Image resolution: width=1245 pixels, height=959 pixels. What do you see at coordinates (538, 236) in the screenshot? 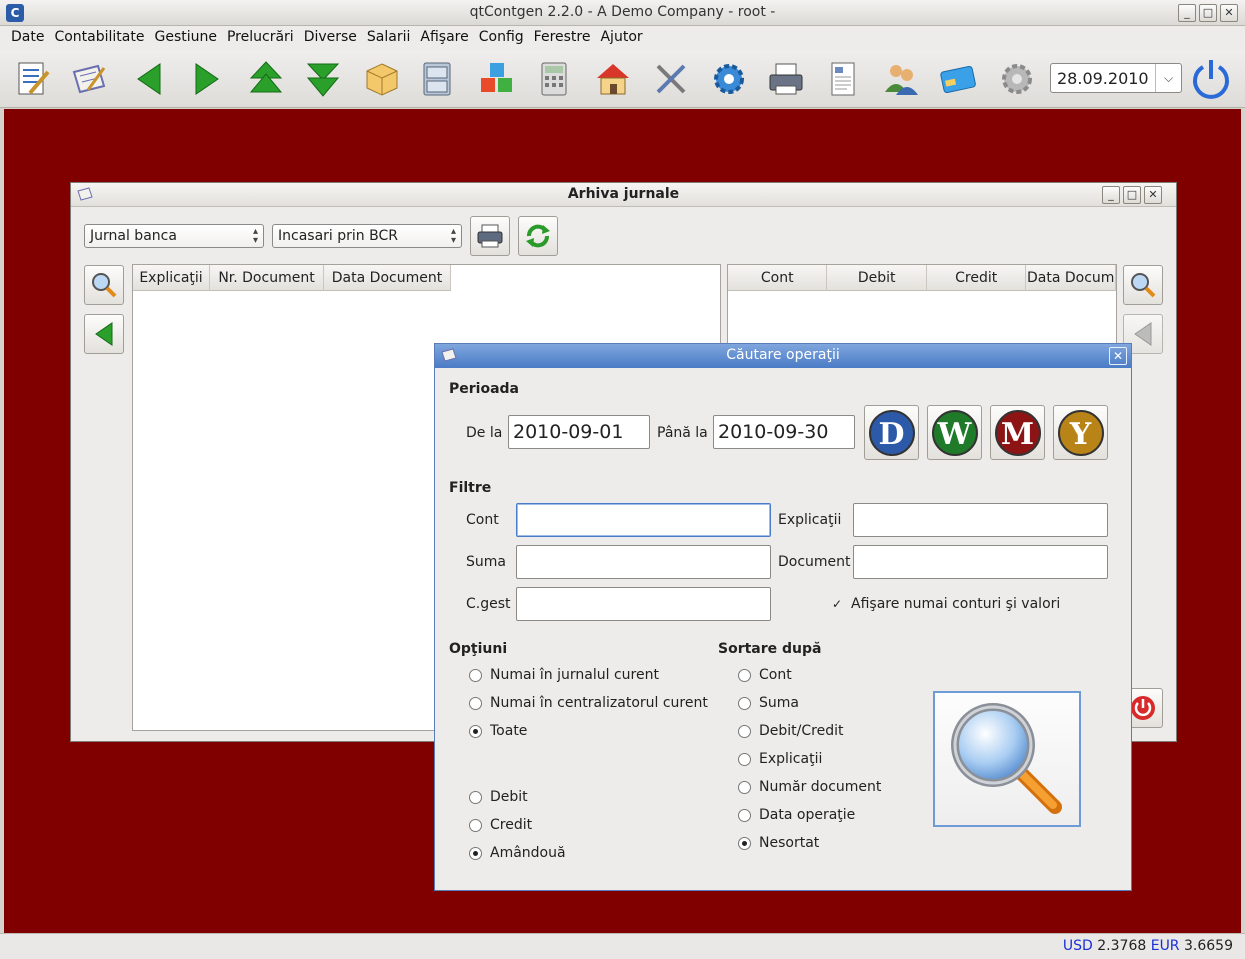
I see `refresh-button` at bounding box center [538, 236].